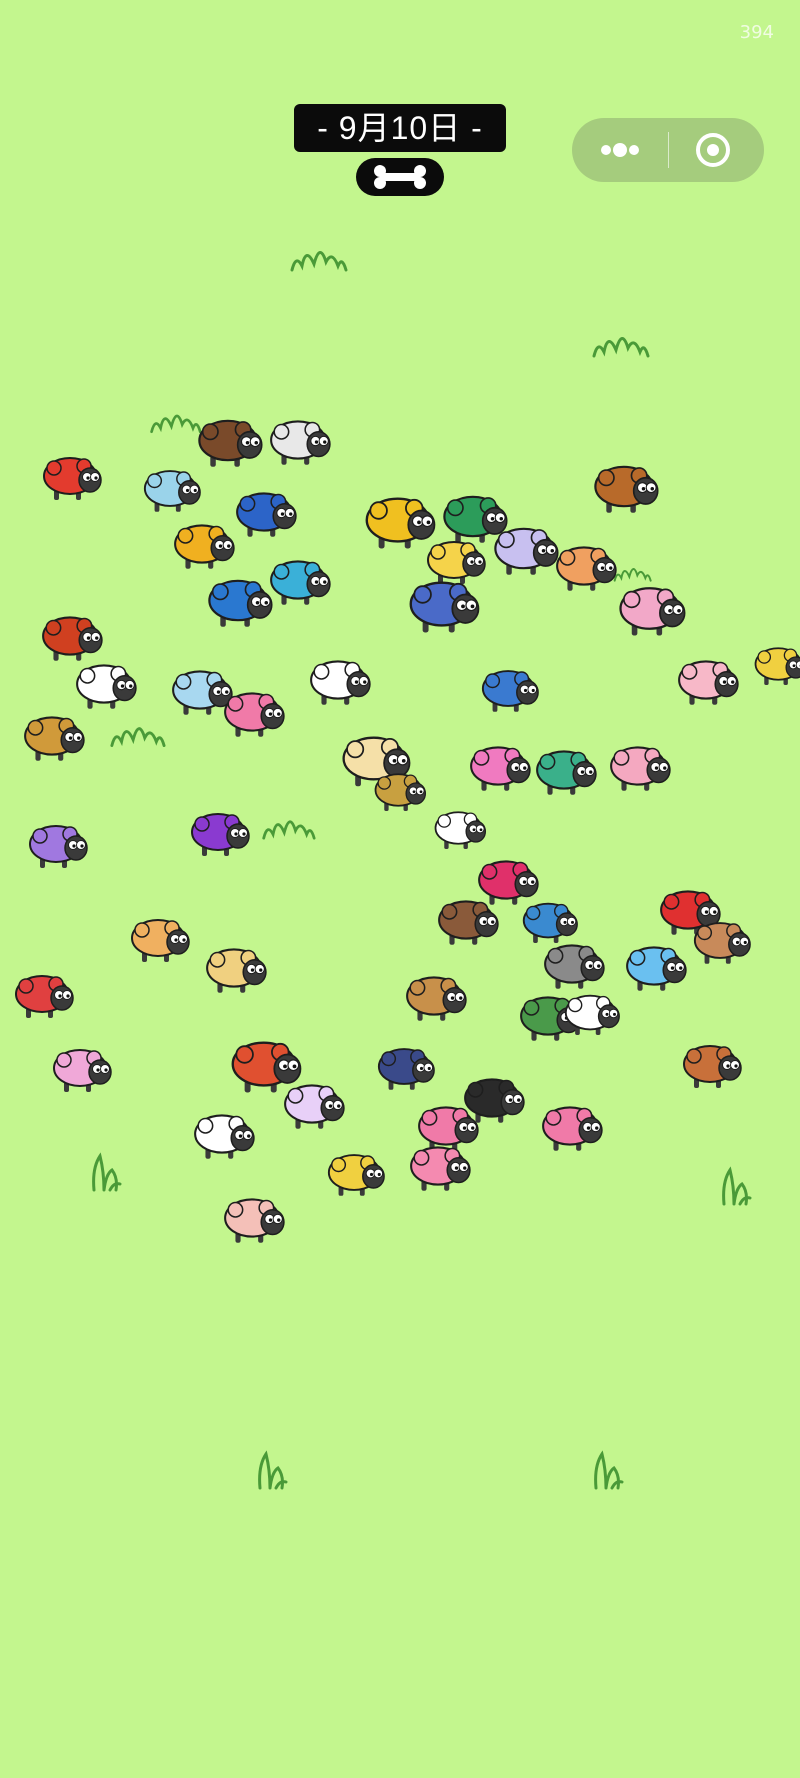  What do you see at coordinates (494, 1098) in the screenshot?
I see `sheep-black-white-cat` at bounding box center [494, 1098].